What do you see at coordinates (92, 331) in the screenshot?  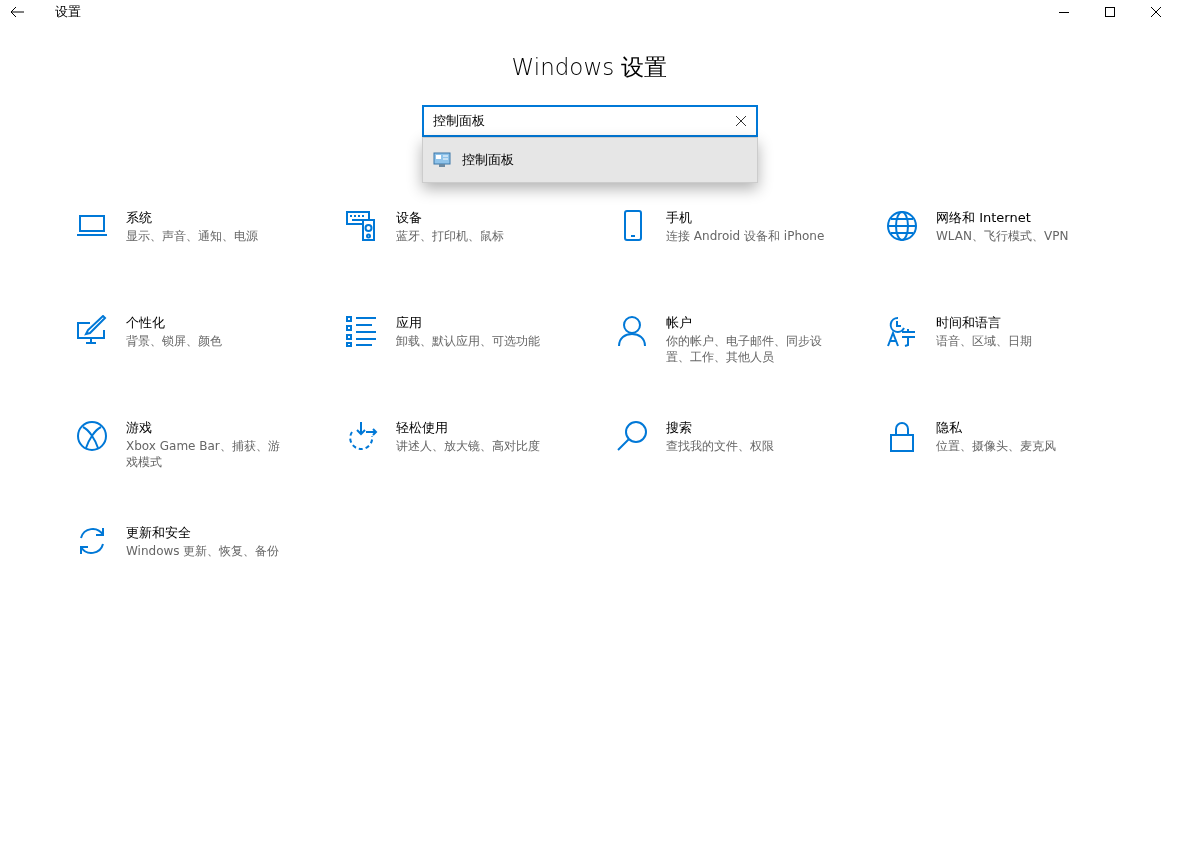 I see `monitor-with-brush-icon` at bounding box center [92, 331].